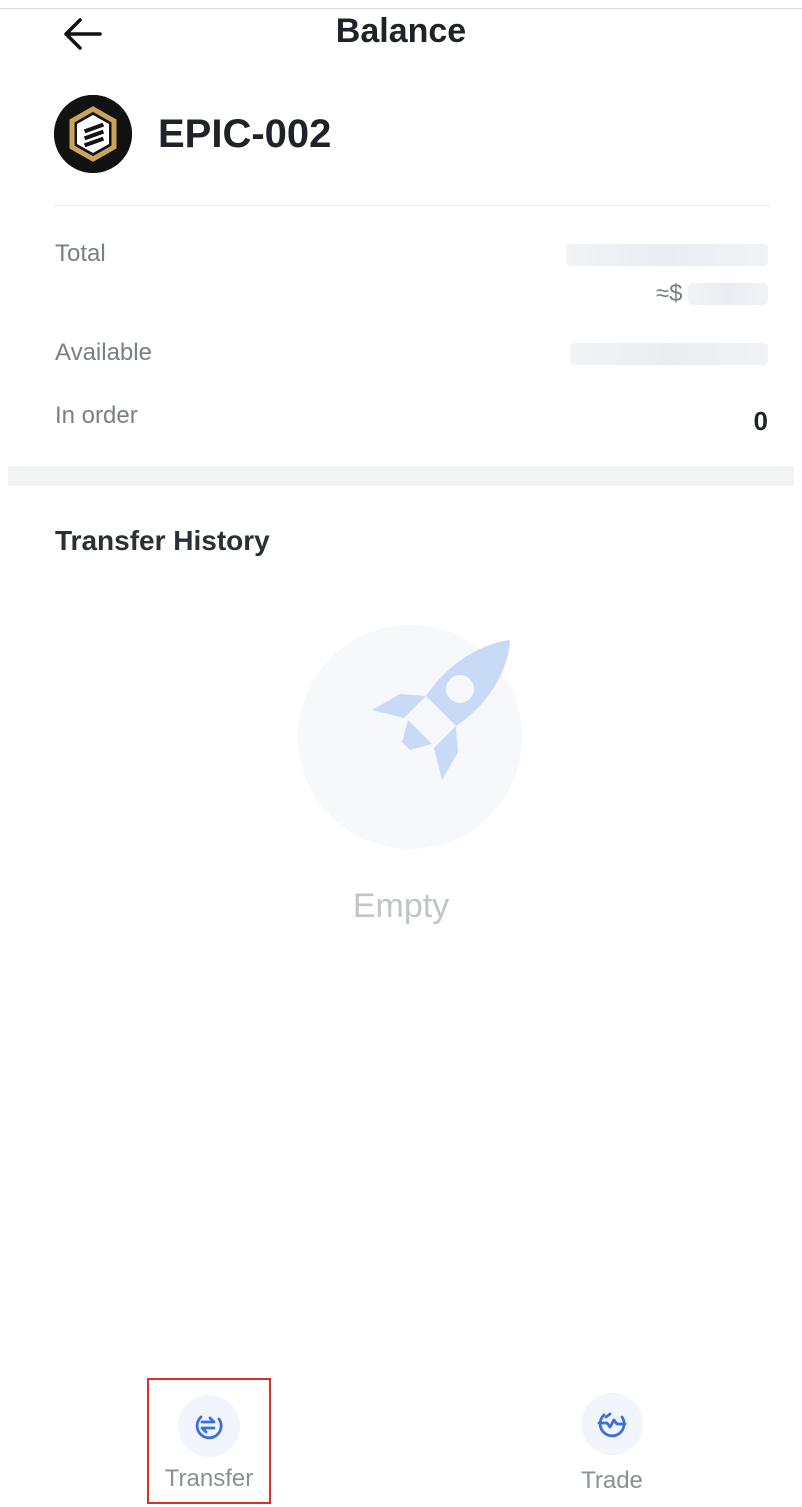 The width and height of the screenshot is (802, 1507). What do you see at coordinates (96, 415) in the screenshot?
I see `in-order-label: In order` at bounding box center [96, 415].